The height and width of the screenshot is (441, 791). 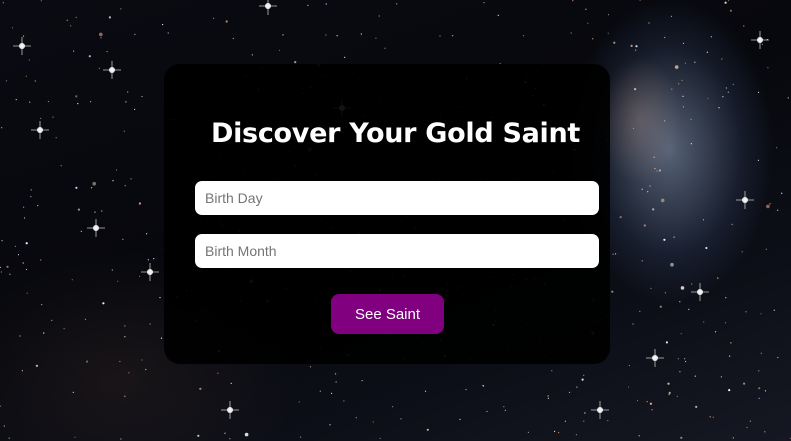 What do you see at coordinates (397, 251) in the screenshot?
I see `birth-month-input` at bounding box center [397, 251].